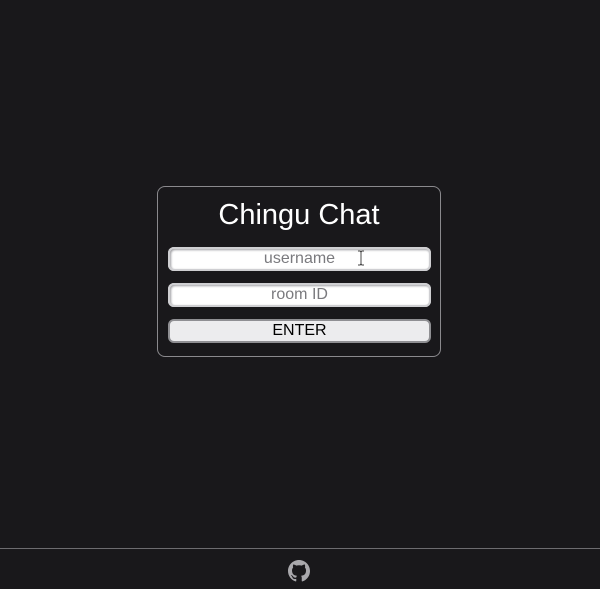 The width and height of the screenshot is (600, 589). I want to click on app-title: Chingu Chat, so click(299, 215).